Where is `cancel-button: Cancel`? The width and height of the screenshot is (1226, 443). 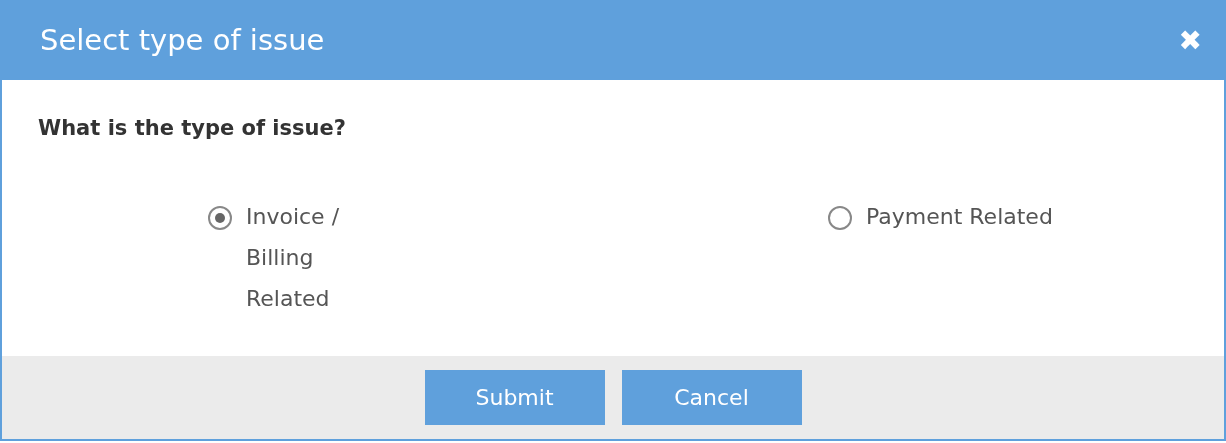
cancel-button: Cancel is located at coordinates (711, 397).